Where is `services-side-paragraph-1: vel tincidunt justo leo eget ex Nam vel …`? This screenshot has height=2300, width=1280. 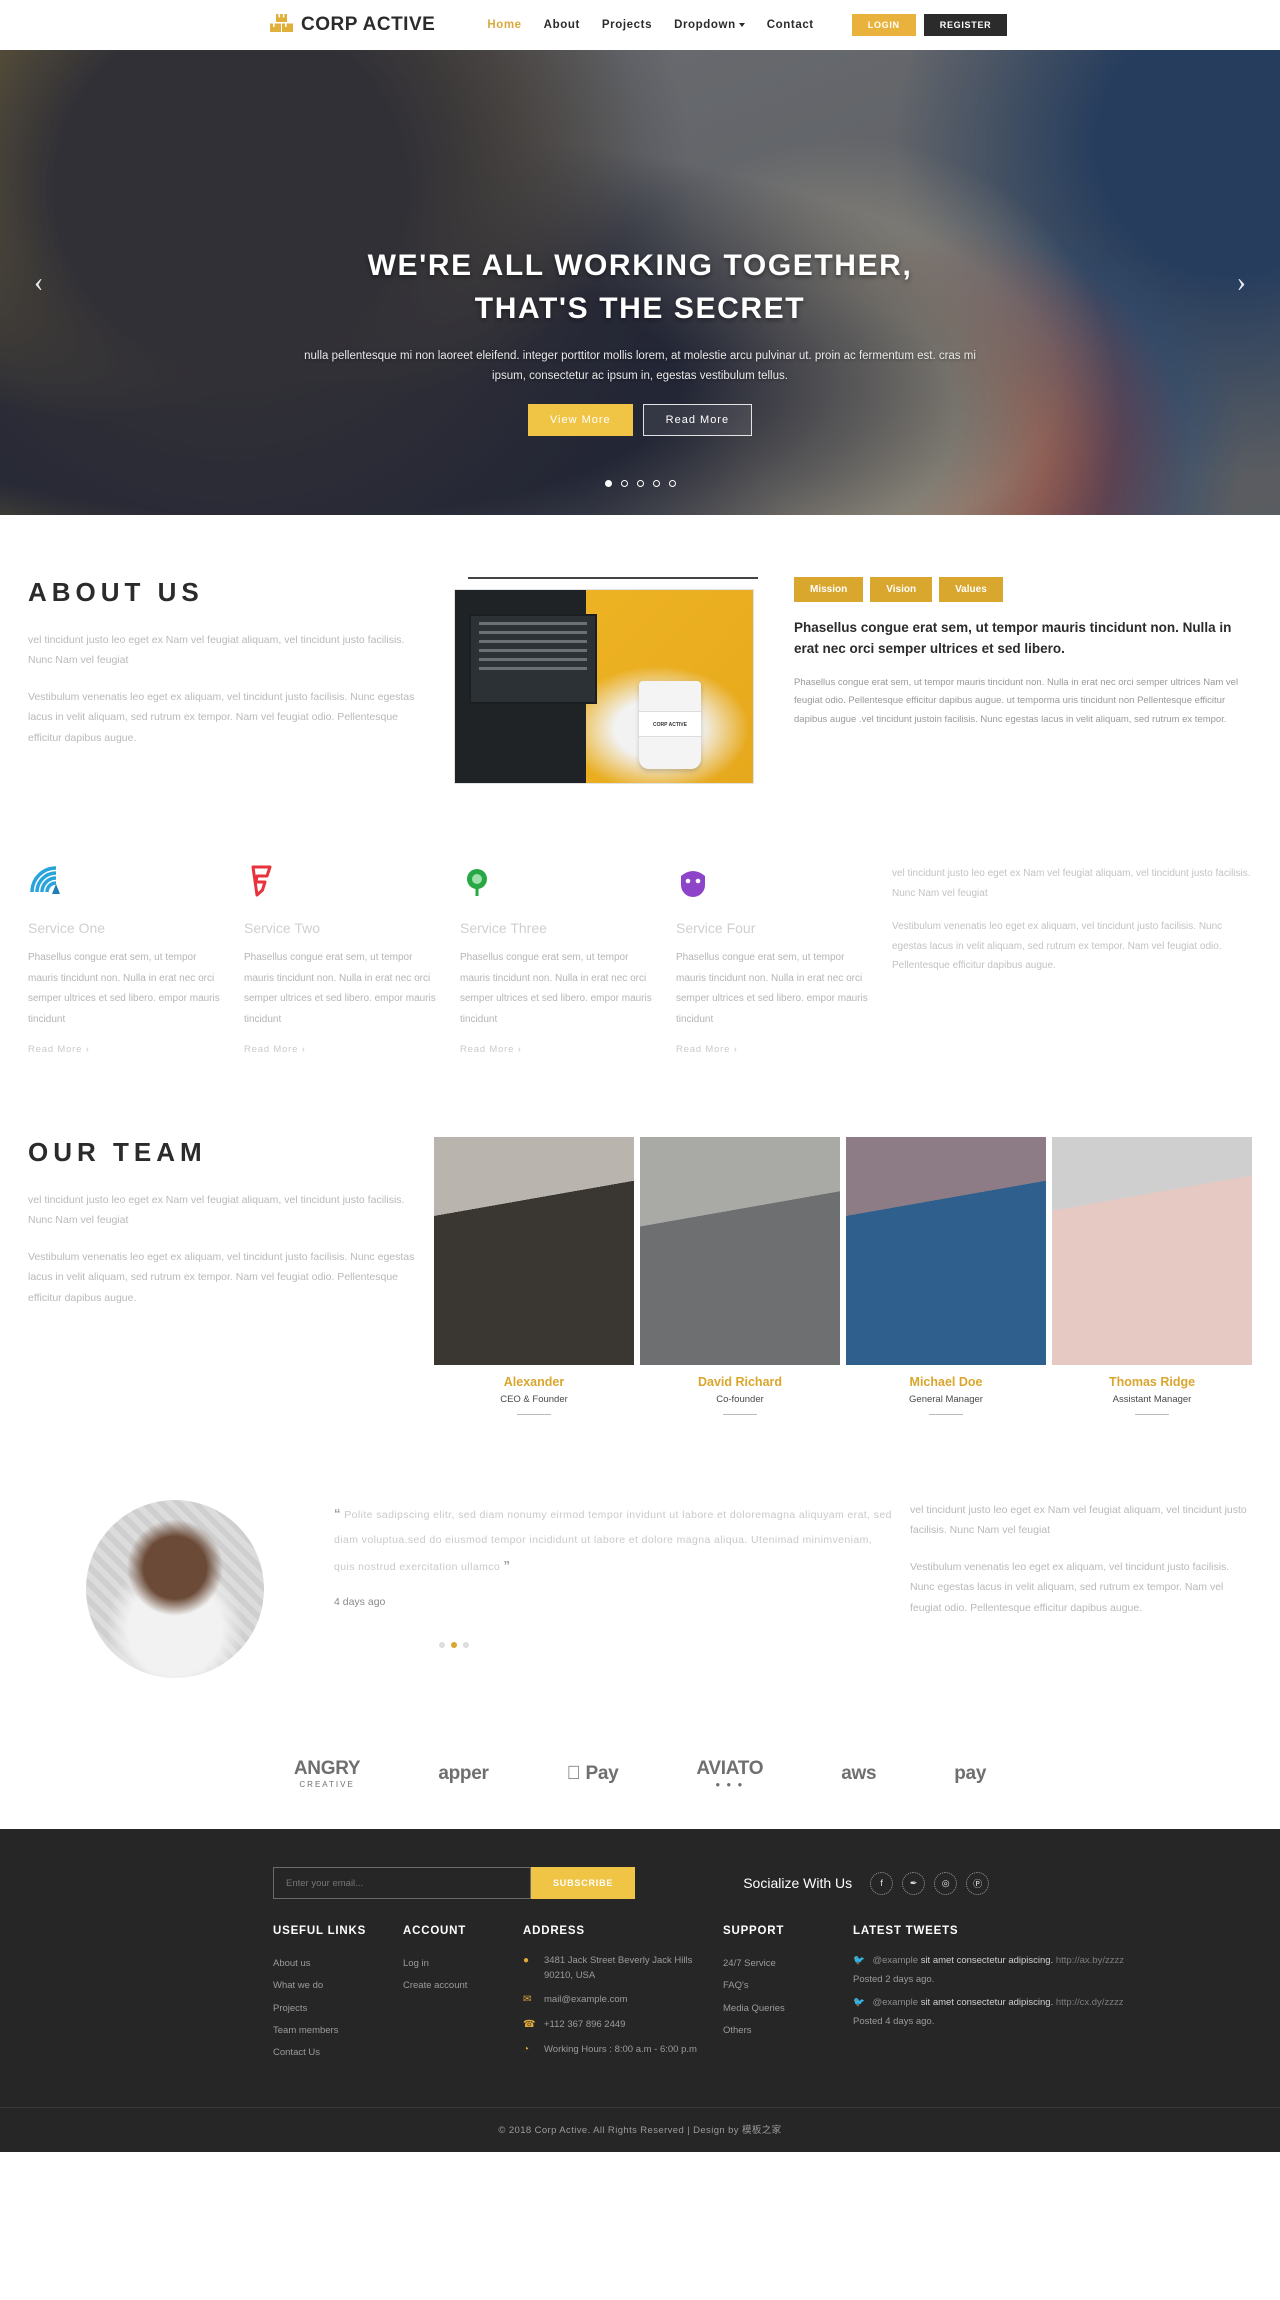
services-side-paragraph-1: vel tincidunt justo leo eget ex Nam vel … is located at coordinates (1071, 883).